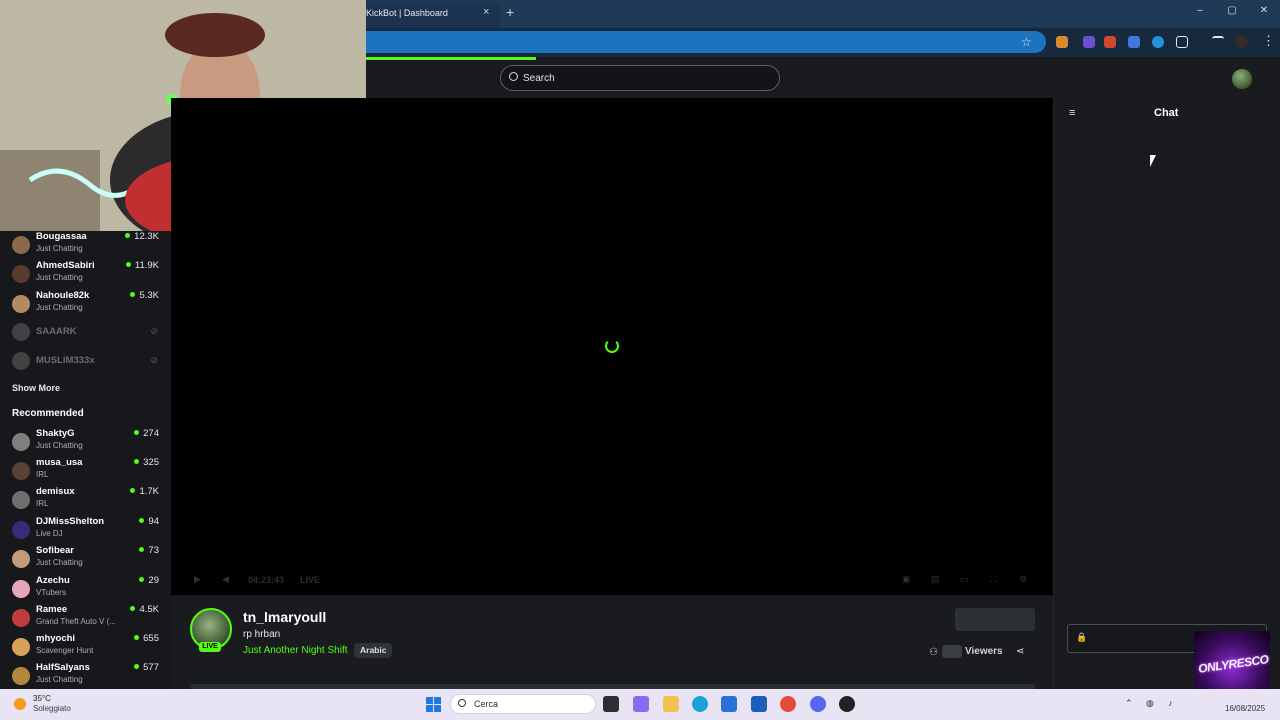  What do you see at coordinates (85, 559) in the screenshot?
I see `sidebar-channel: Sofibear Just Chatting 73` at bounding box center [85, 559].